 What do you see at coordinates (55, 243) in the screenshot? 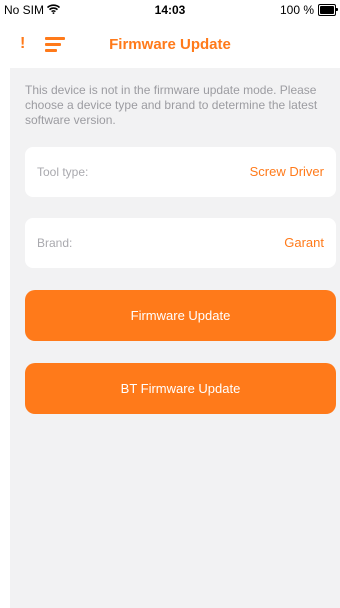
I see `brand-label: Brand:` at bounding box center [55, 243].